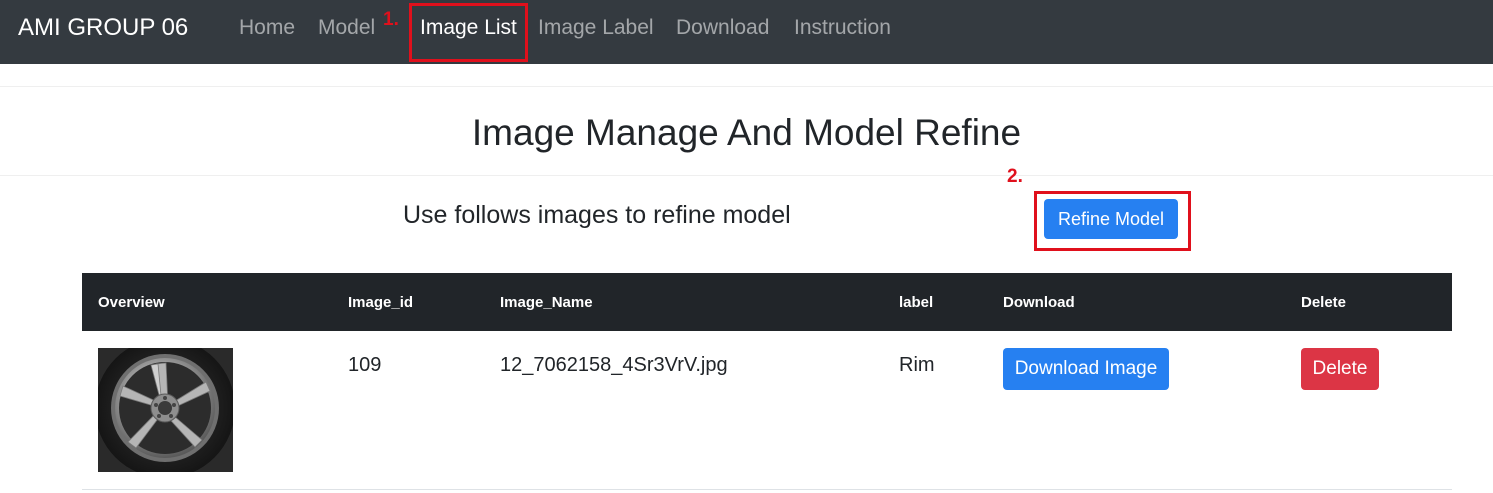 The width and height of the screenshot is (1493, 493). Describe the element at coordinates (842, 28) in the screenshot. I see `nav-link-instruction: Instruction` at that location.